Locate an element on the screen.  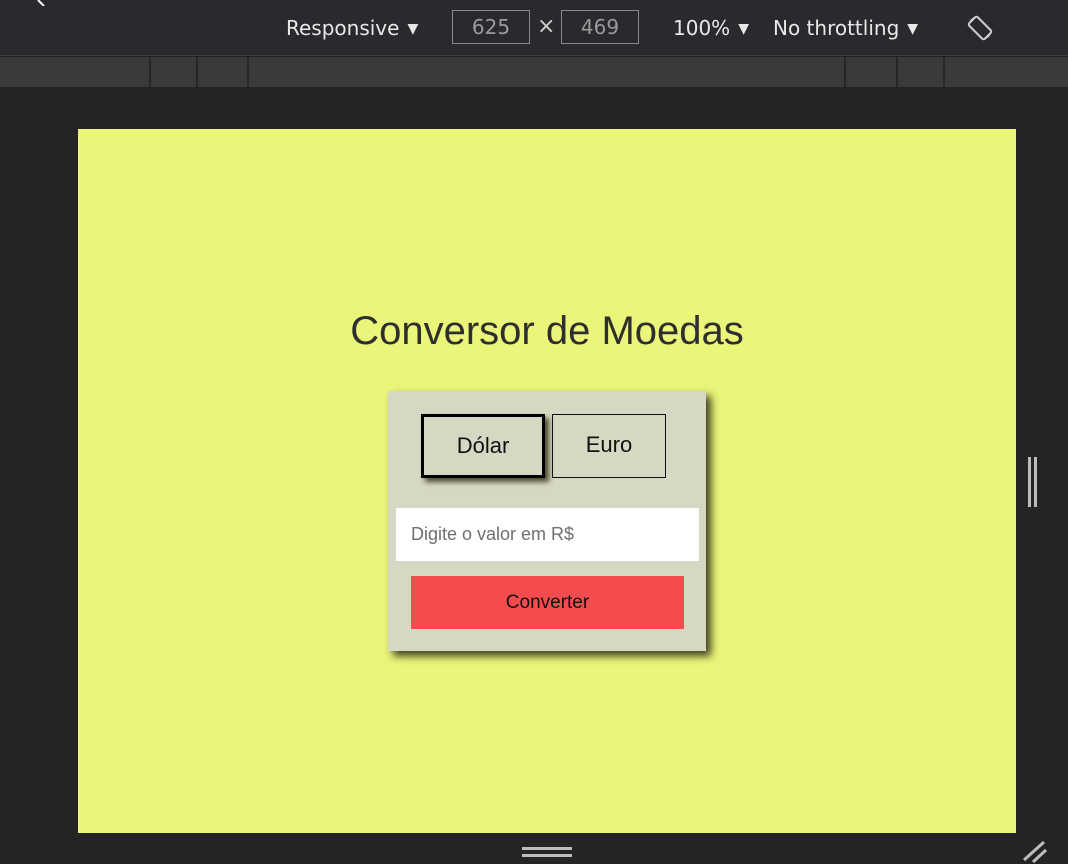
zoom-label: 100% is located at coordinates (702, 28).